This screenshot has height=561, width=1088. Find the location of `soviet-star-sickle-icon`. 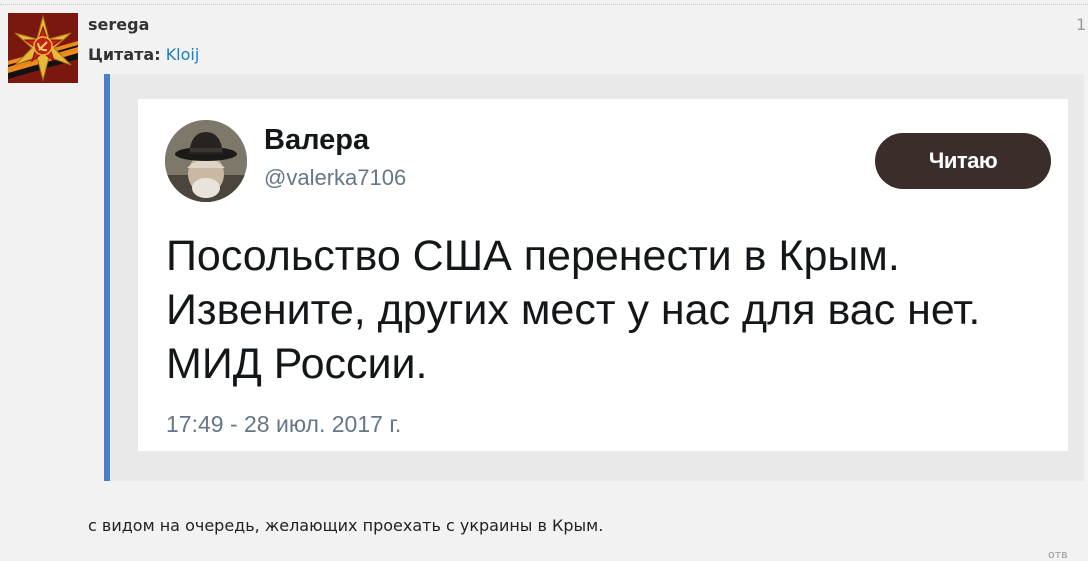

soviet-star-sickle-icon is located at coordinates (43, 48).